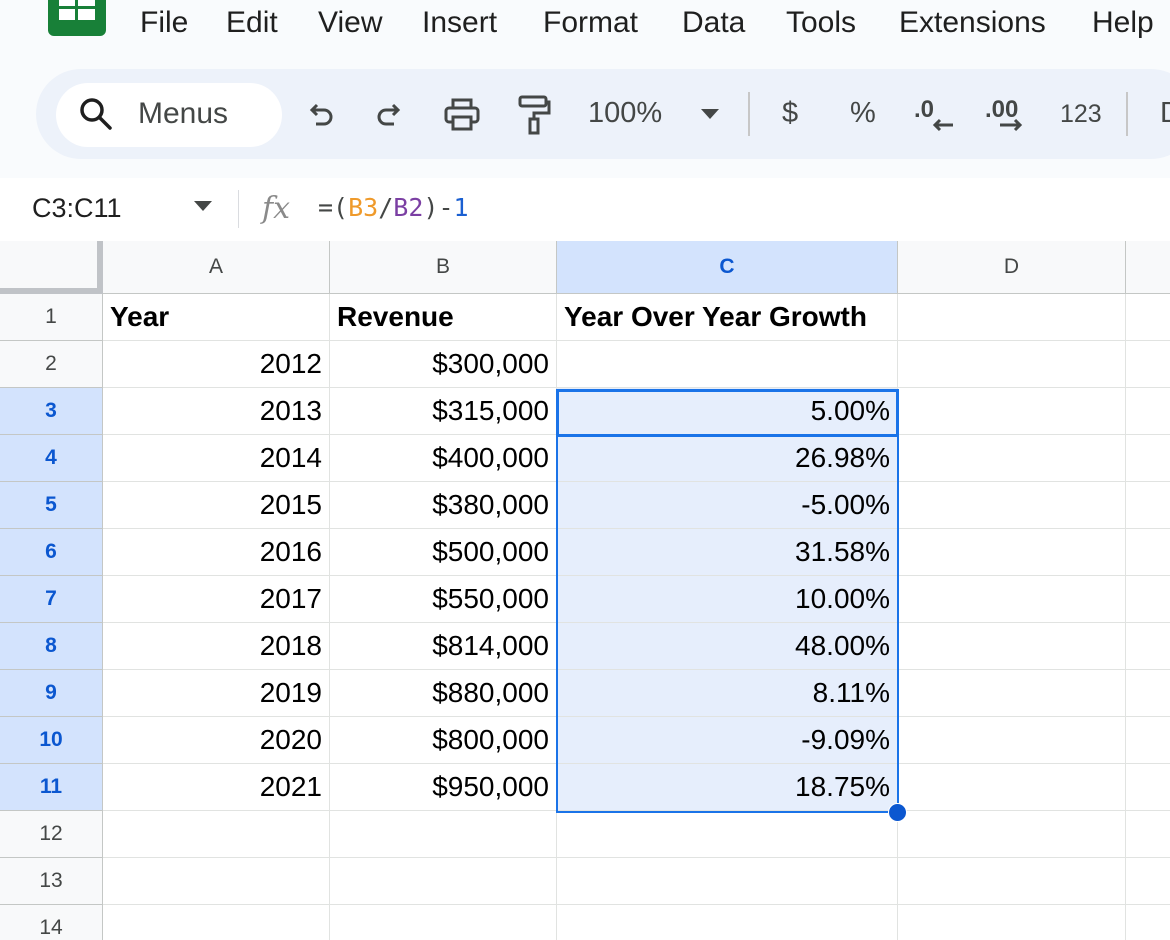 The height and width of the screenshot is (940, 1170). I want to click on cell-b3: $315,000, so click(443, 411).